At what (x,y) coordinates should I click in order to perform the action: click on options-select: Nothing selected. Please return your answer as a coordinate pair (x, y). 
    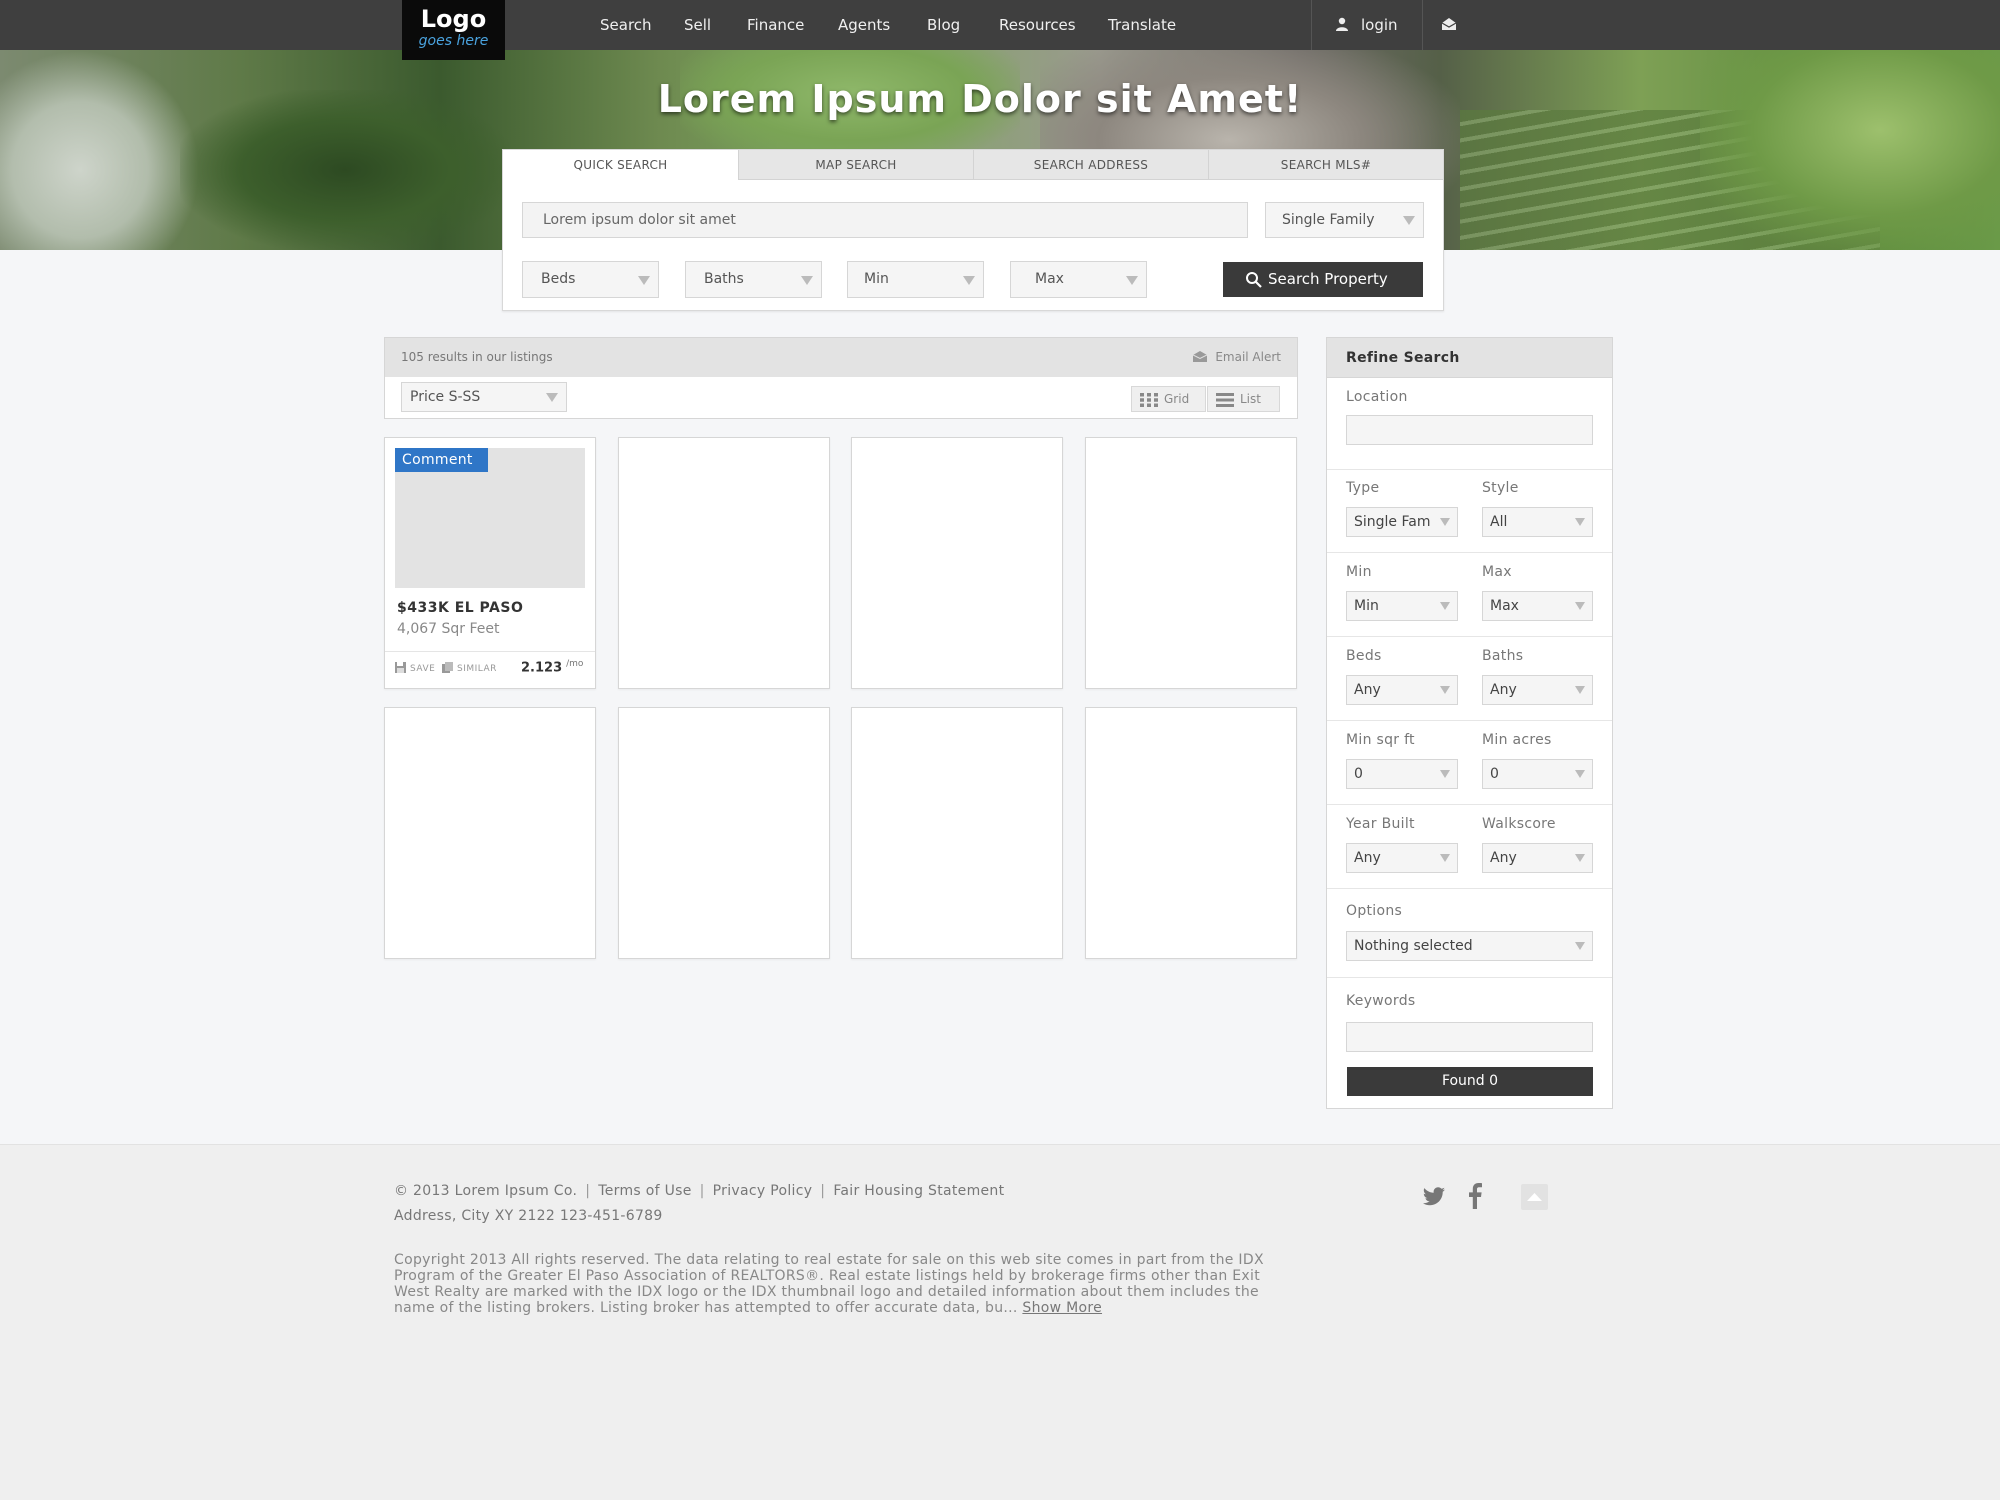
    Looking at the image, I should click on (1469, 946).